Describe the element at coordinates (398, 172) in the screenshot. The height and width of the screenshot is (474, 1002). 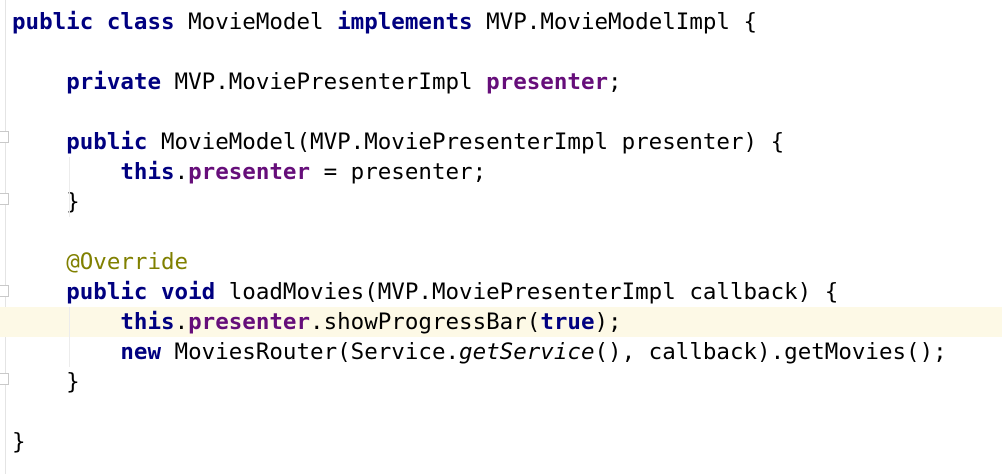
I see `code-token: = presenter;` at that location.